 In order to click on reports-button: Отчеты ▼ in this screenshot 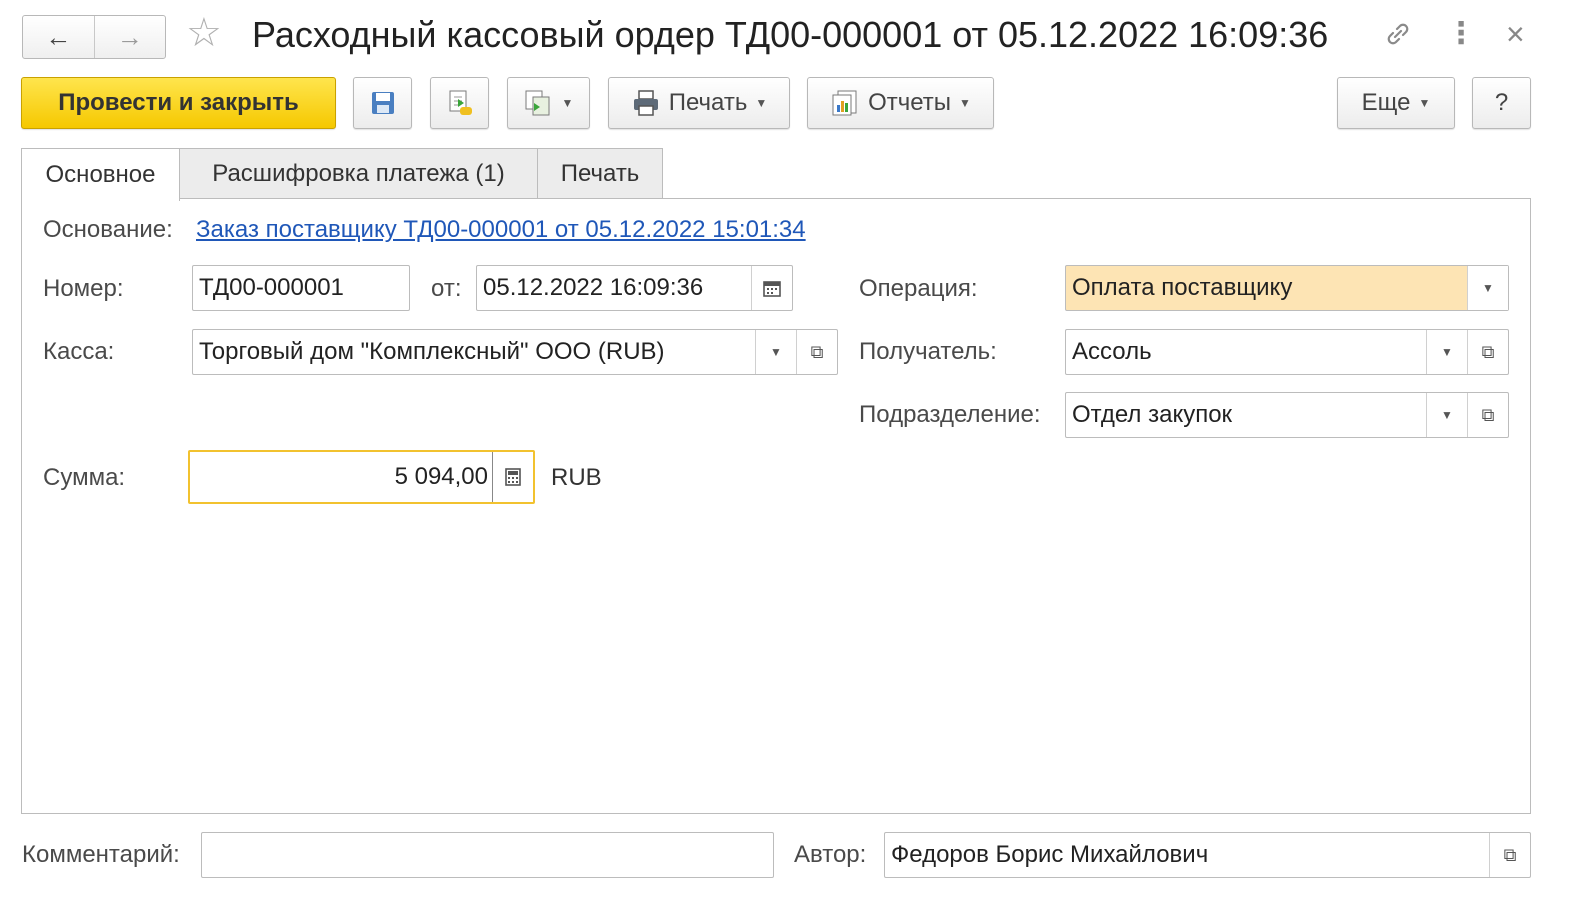, I will do `click(900, 103)`.